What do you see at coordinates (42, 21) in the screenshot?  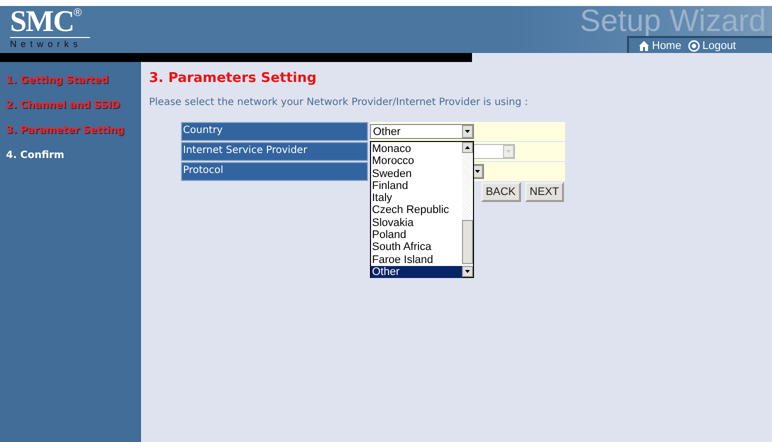 I see `logo-text: SMC` at bounding box center [42, 21].